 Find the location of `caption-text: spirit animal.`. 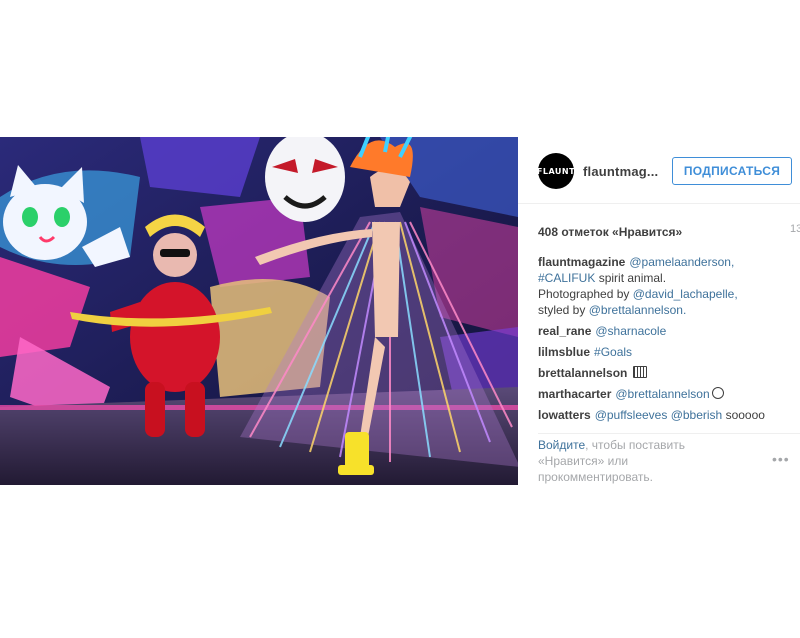

caption-text: spirit animal. is located at coordinates (631, 278).